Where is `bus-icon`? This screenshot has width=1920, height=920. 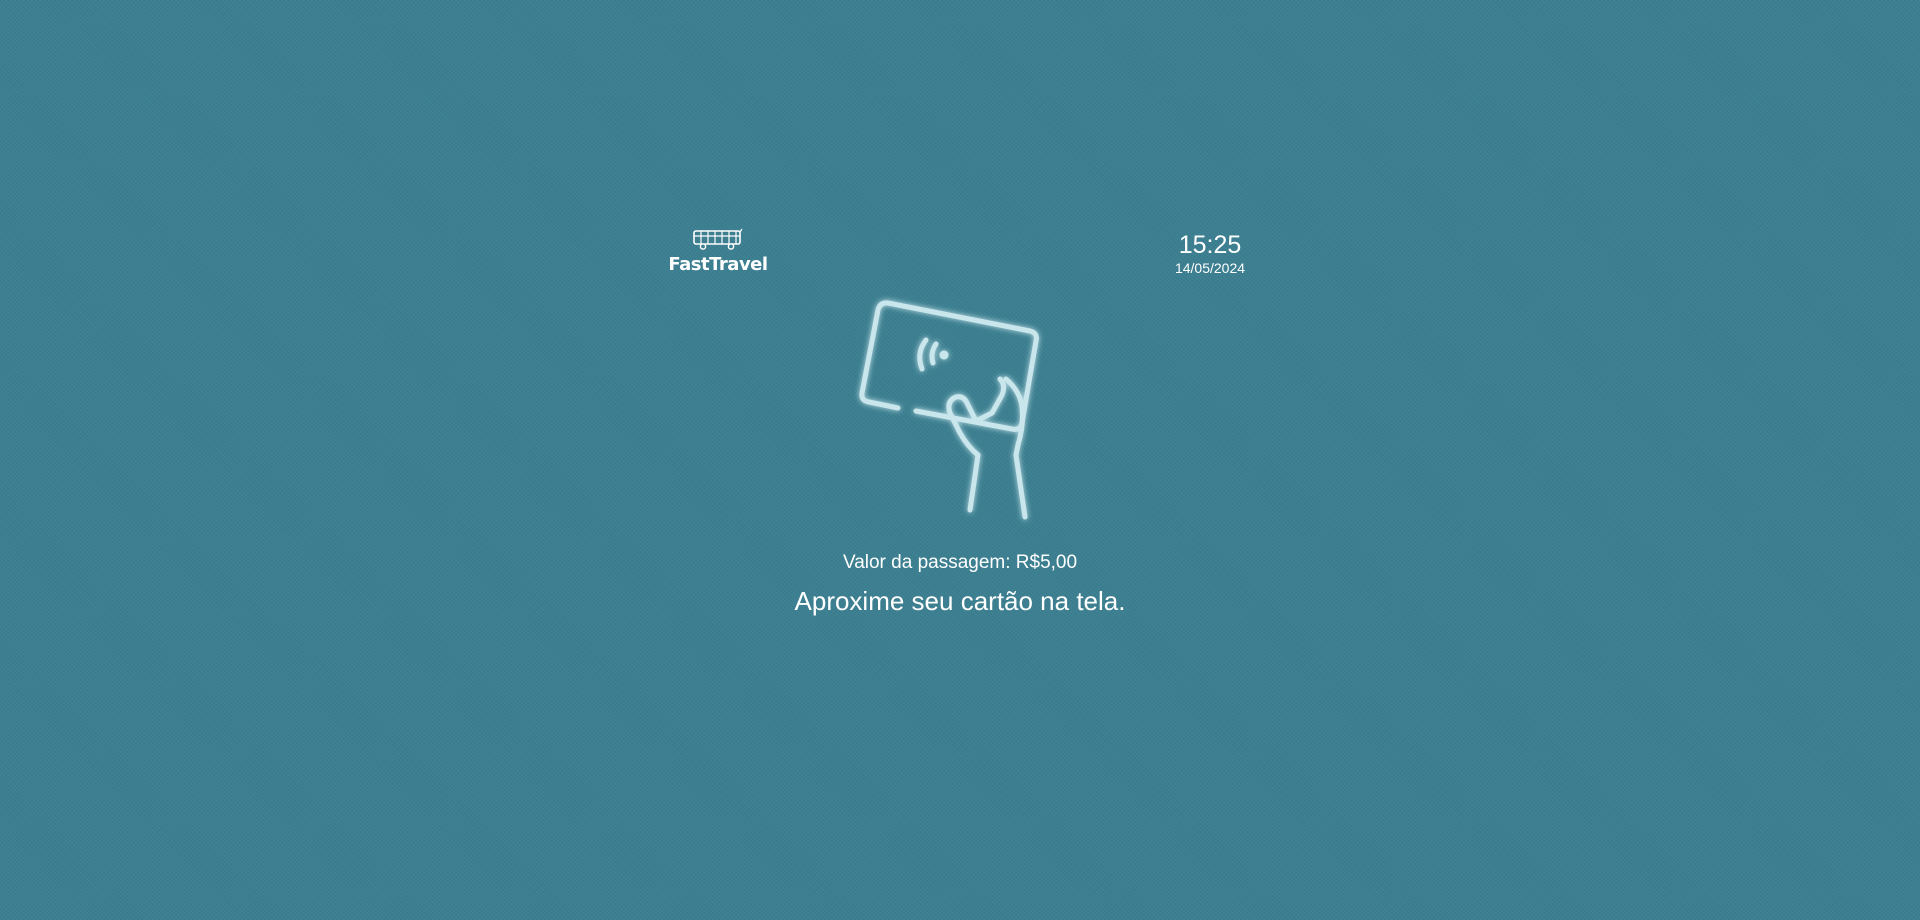
bus-icon is located at coordinates (718, 239).